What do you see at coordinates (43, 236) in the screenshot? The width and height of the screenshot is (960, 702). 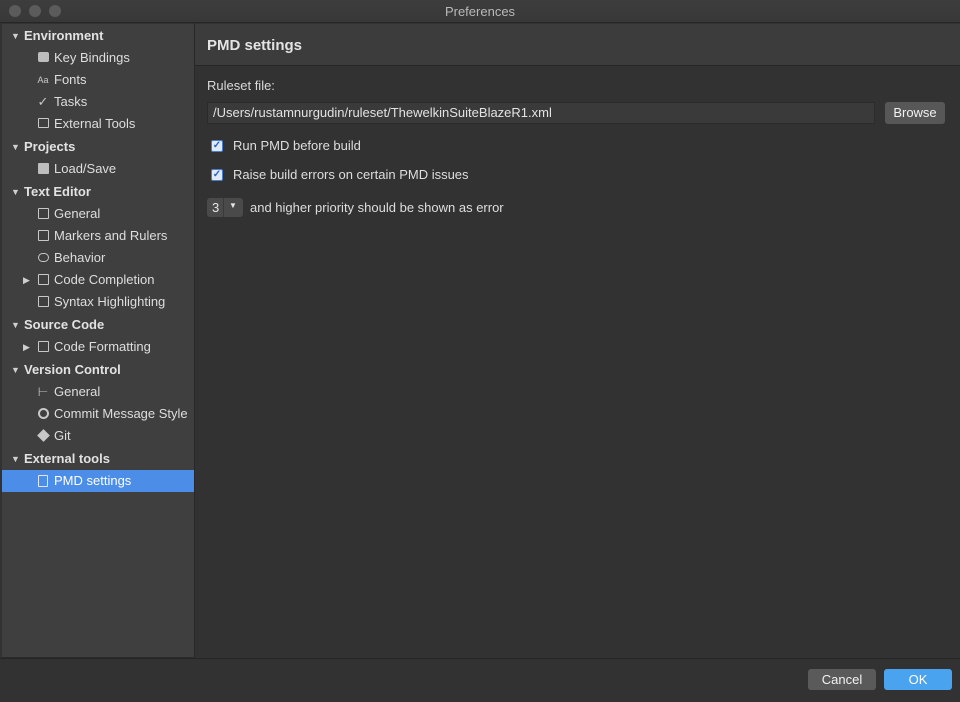 I see `grid-icon` at bounding box center [43, 236].